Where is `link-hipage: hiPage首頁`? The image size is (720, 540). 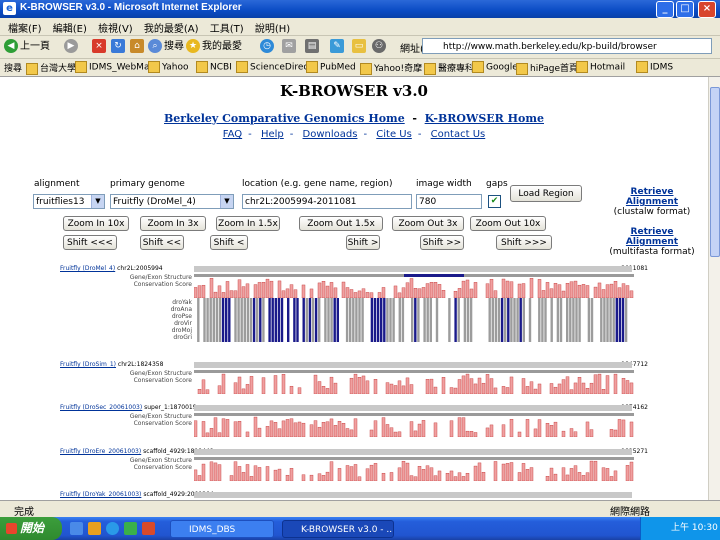
link-hipage: hiPage首頁 is located at coordinates (547, 68).